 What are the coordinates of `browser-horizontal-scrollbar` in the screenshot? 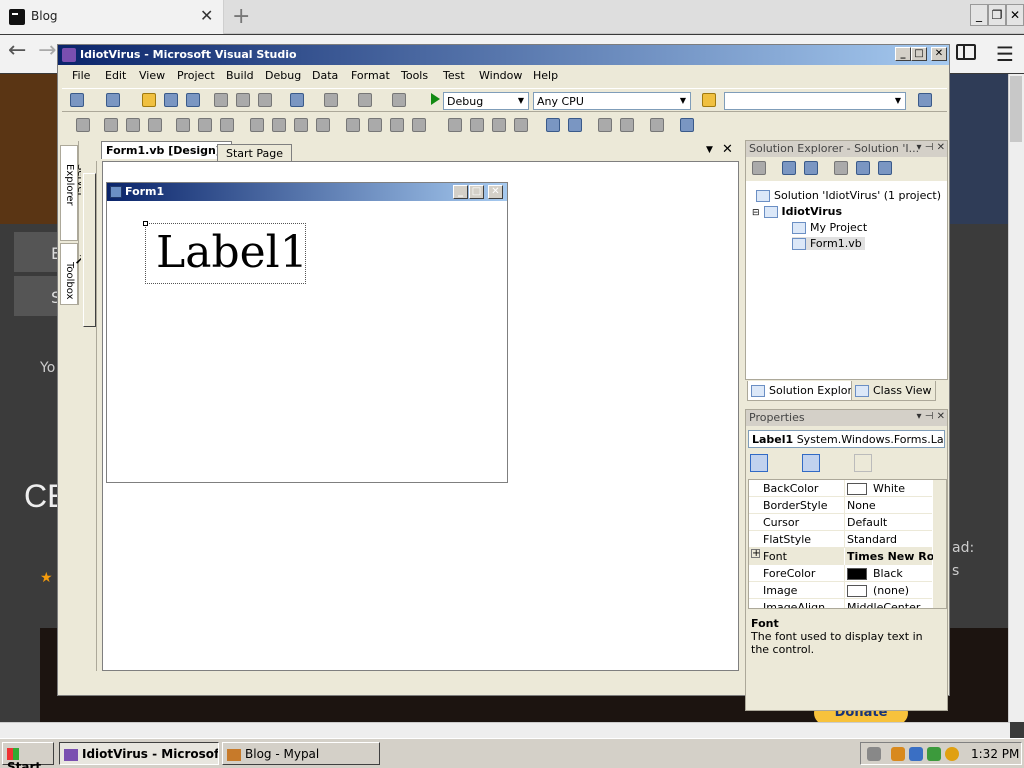 It's located at (505, 730).